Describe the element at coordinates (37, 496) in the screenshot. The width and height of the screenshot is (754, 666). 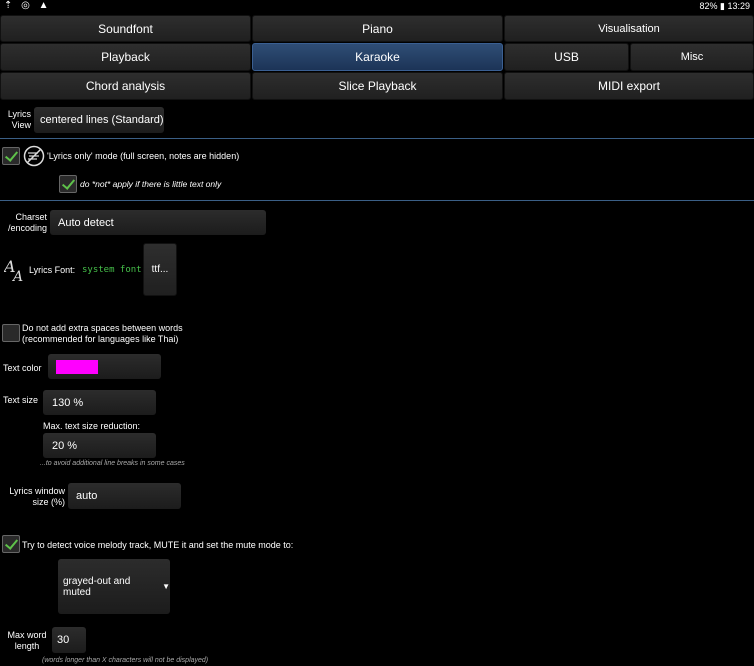
I see `window-size-label: Lyrics window size (%)` at that location.